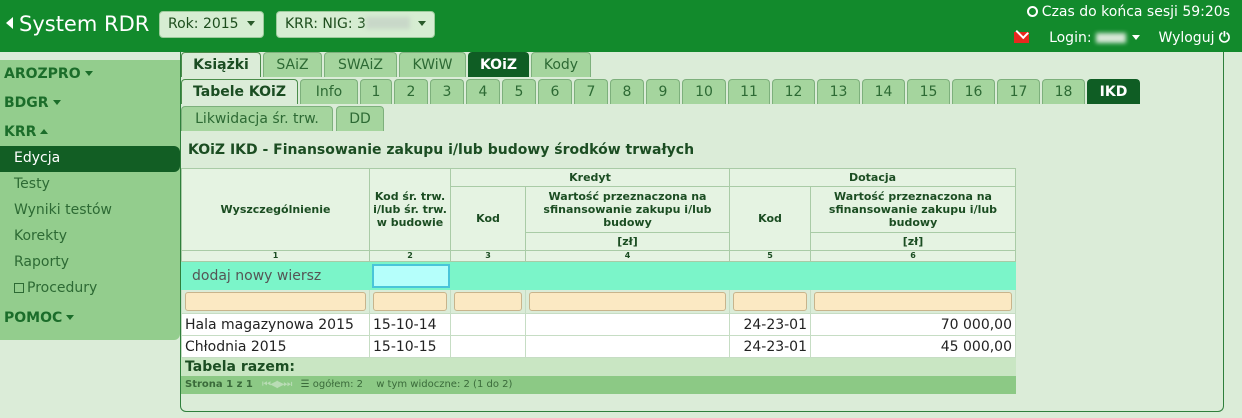 This screenshot has width=1242, height=418. What do you see at coordinates (90, 185) in the screenshot?
I see `sidebar-item-testy: Testy` at bounding box center [90, 185].